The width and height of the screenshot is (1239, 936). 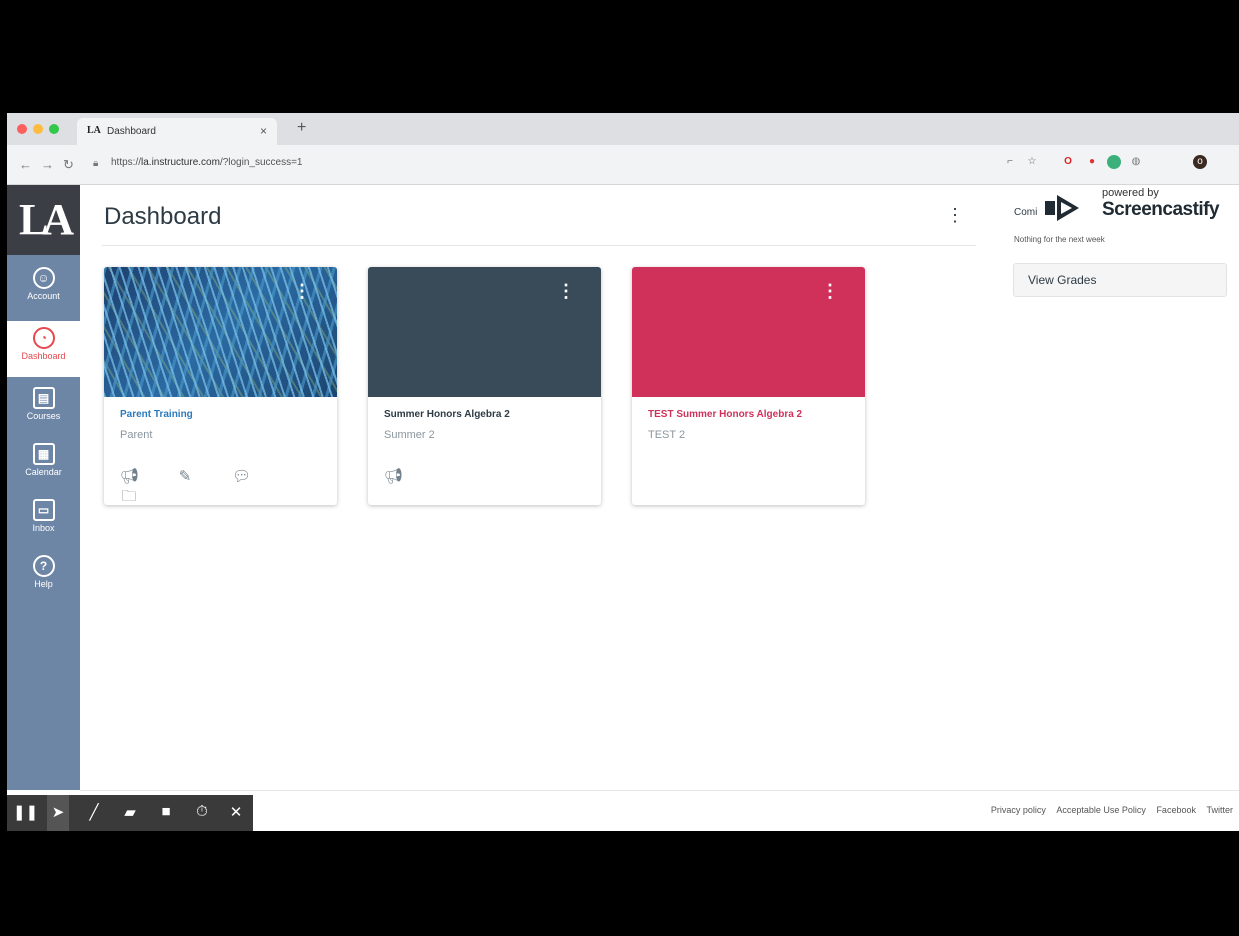 What do you see at coordinates (94, 130) in the screenshot?
I see `tab-favicon: LA` at bounding box center [94, 130].